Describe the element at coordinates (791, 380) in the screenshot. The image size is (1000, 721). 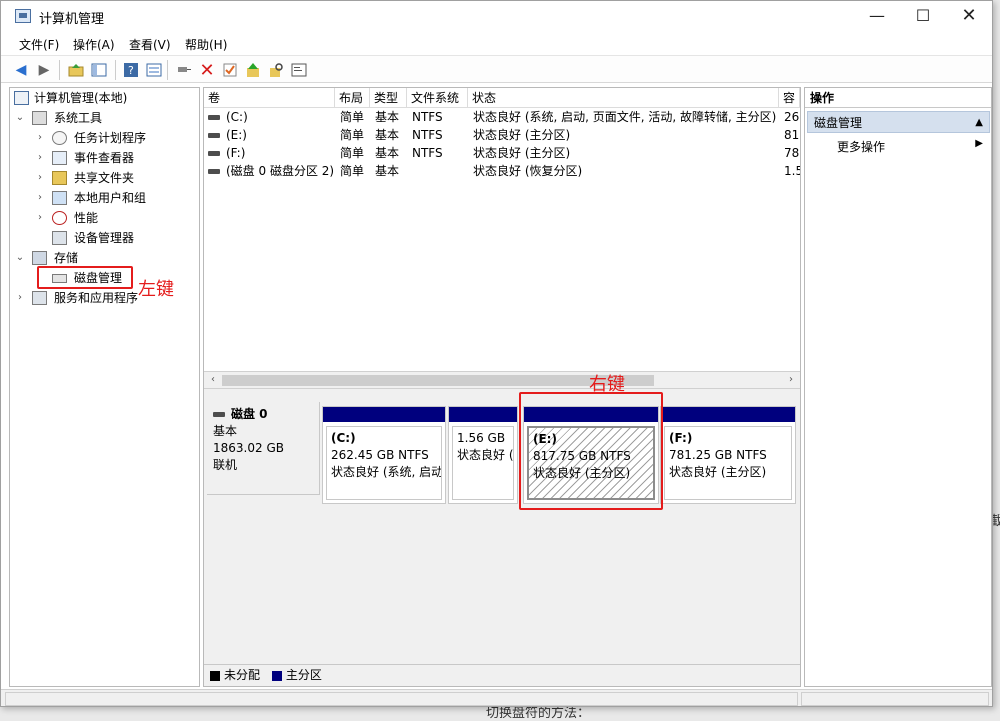
I see `scroll-right-icon: ›` at that location.